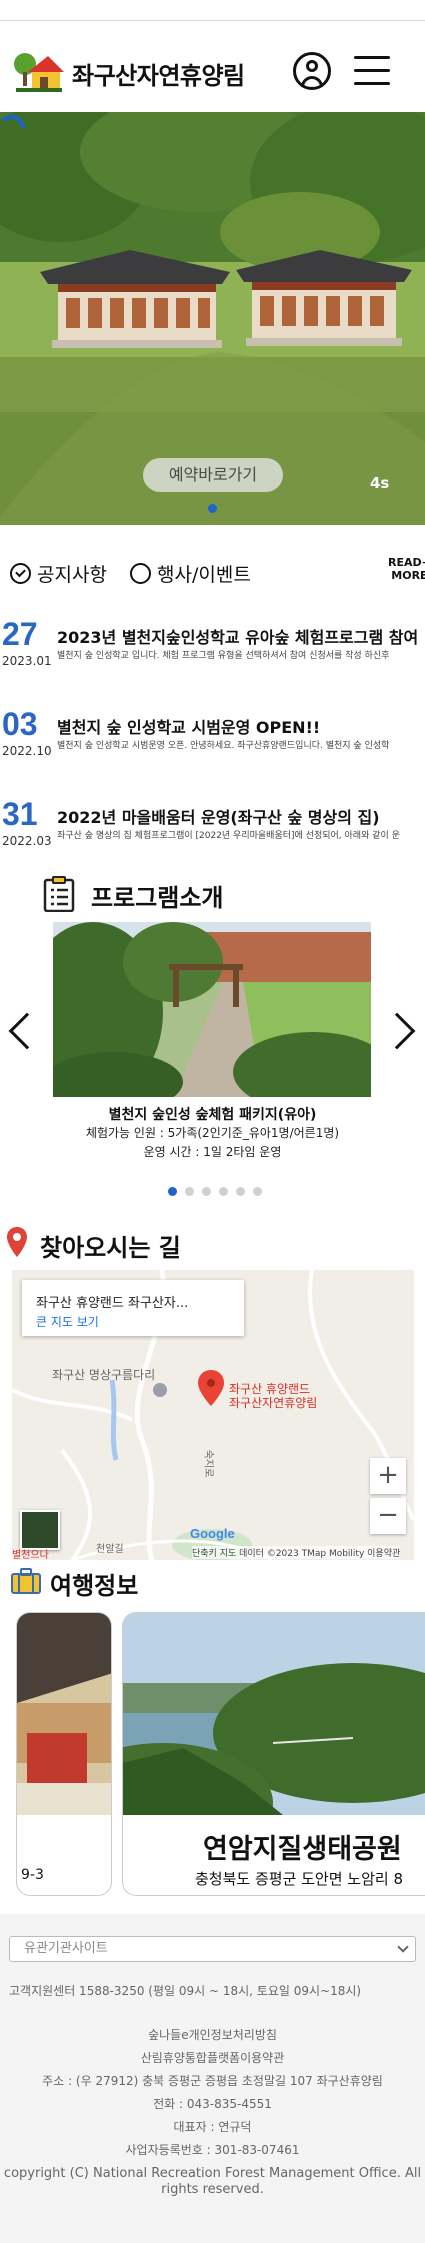 The image size is (425, 2243). What do you see at coordinates (27, 751) in the screenshot?
I see `notice-year-month: 2022.10` at bounding box center [27, 751].